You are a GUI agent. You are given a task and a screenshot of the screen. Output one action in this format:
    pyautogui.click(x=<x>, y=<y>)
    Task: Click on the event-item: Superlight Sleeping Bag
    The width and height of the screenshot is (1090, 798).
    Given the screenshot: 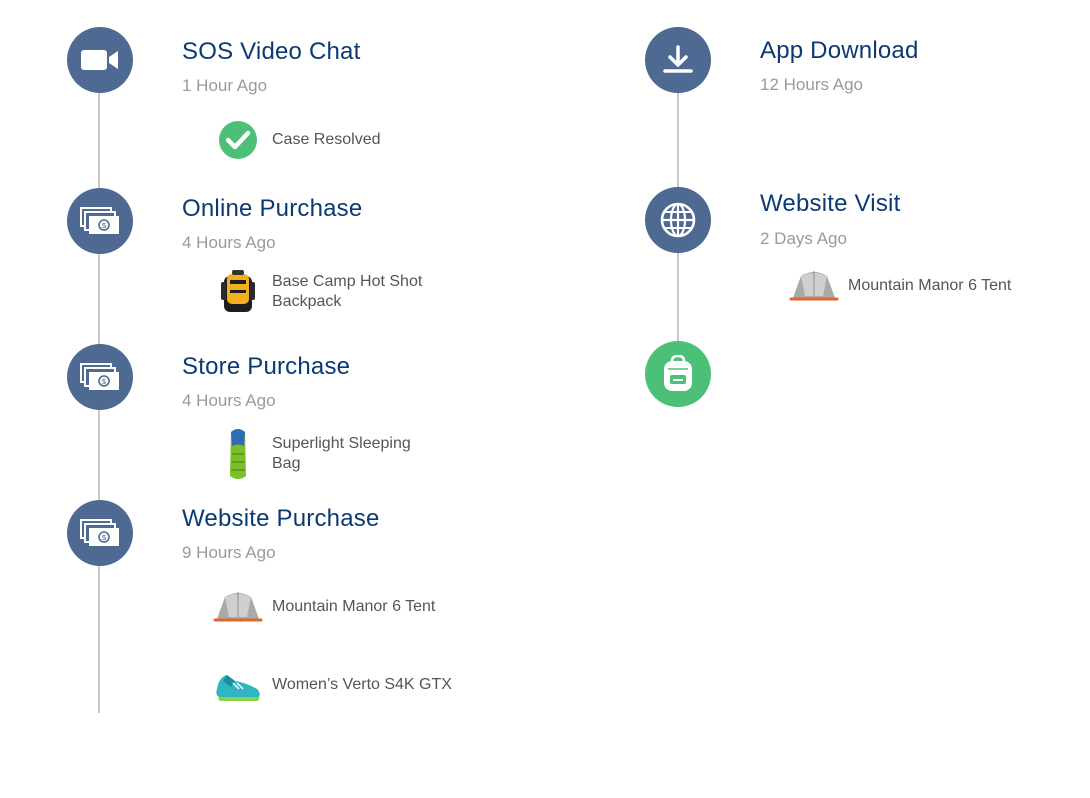 What is the action you would take?
    pyautogui.click(x=310, y=454)
    